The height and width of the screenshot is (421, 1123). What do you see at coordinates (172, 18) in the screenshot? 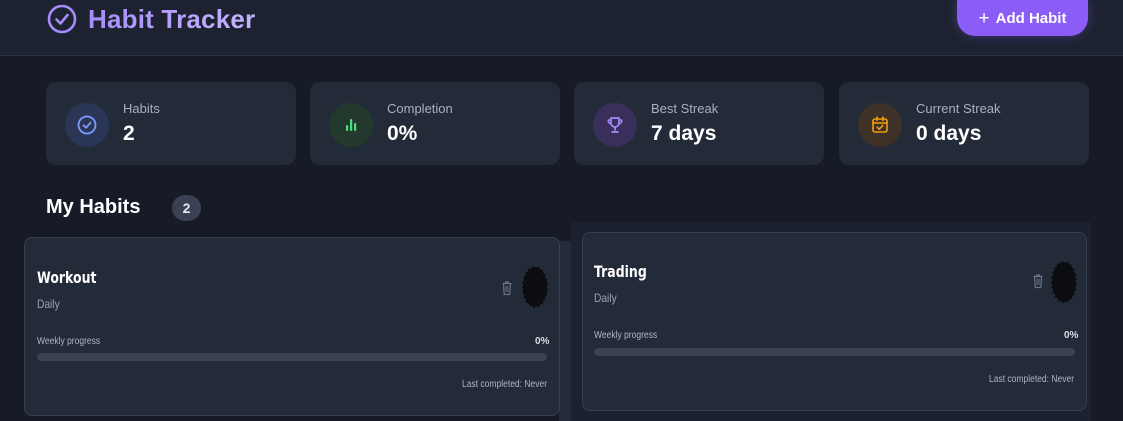
I see `app-title: Habit Tracker` at bounding box center [172, 18].